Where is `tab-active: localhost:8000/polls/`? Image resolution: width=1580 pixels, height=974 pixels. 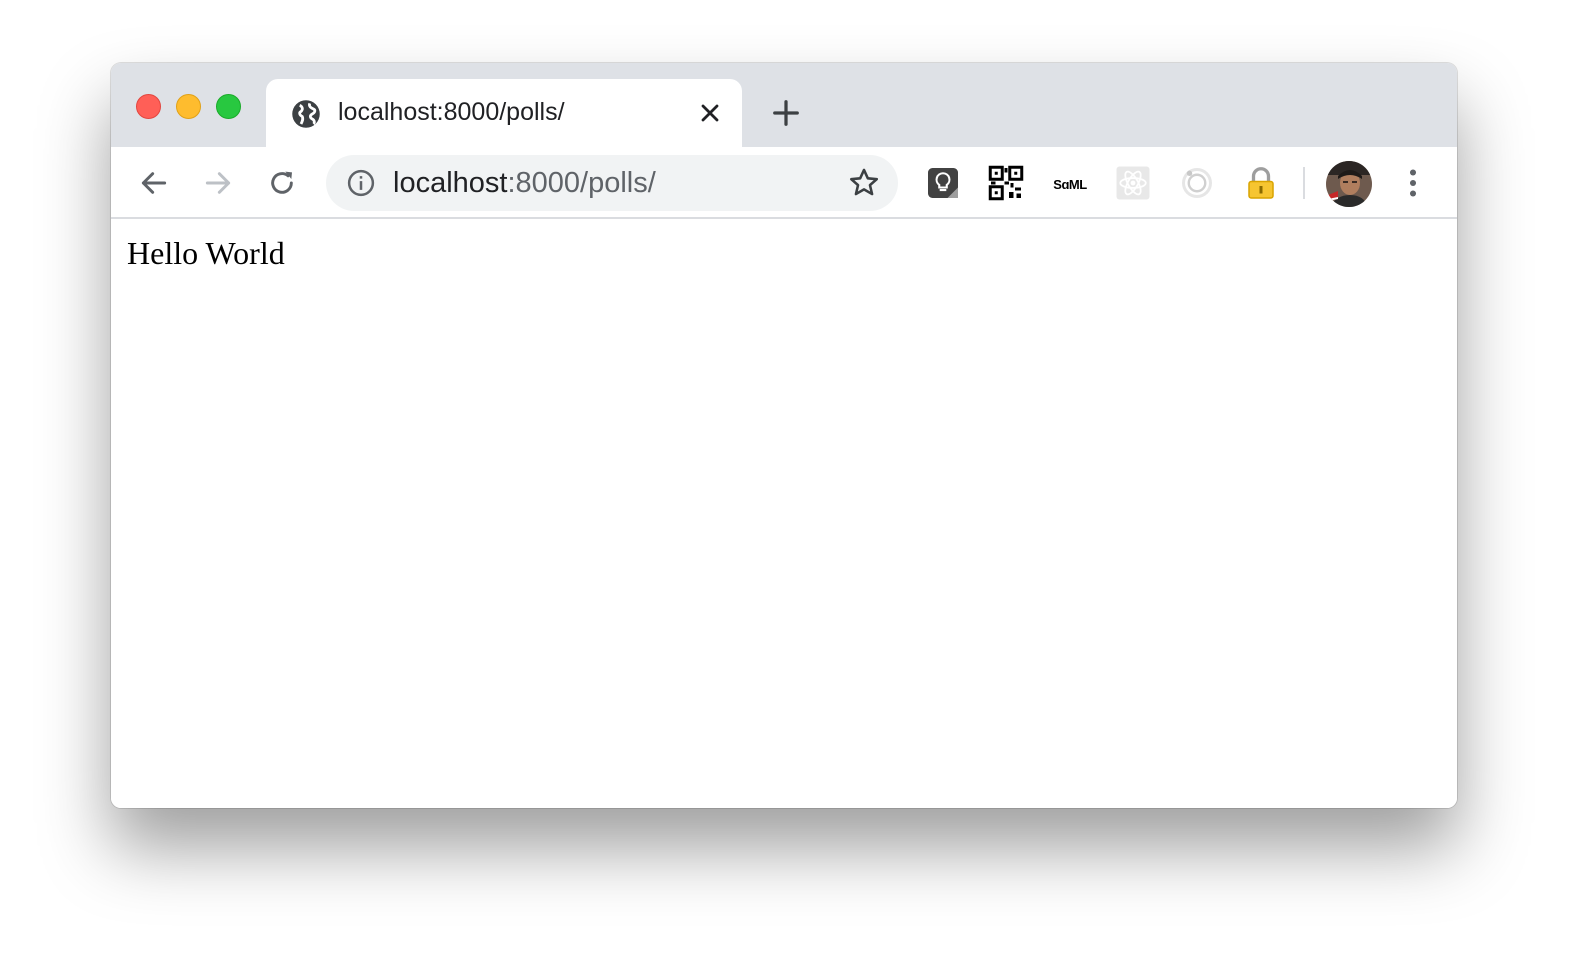 tab-active: localhost:8000/polls/ is located at coordinates (504, 113).